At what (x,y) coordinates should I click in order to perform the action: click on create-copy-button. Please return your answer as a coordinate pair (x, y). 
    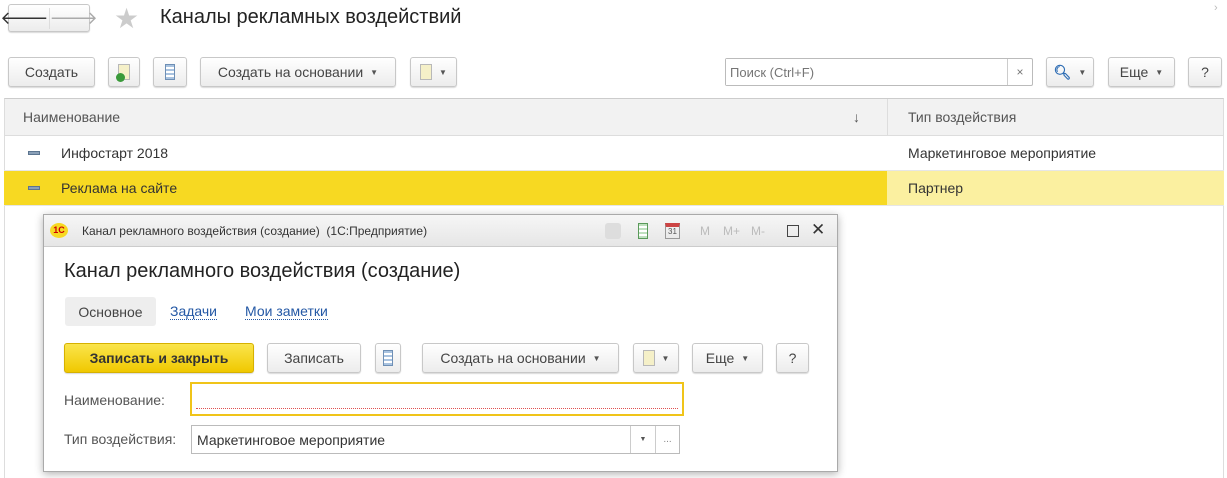
    Looking at the image, I should click on (124, 72).